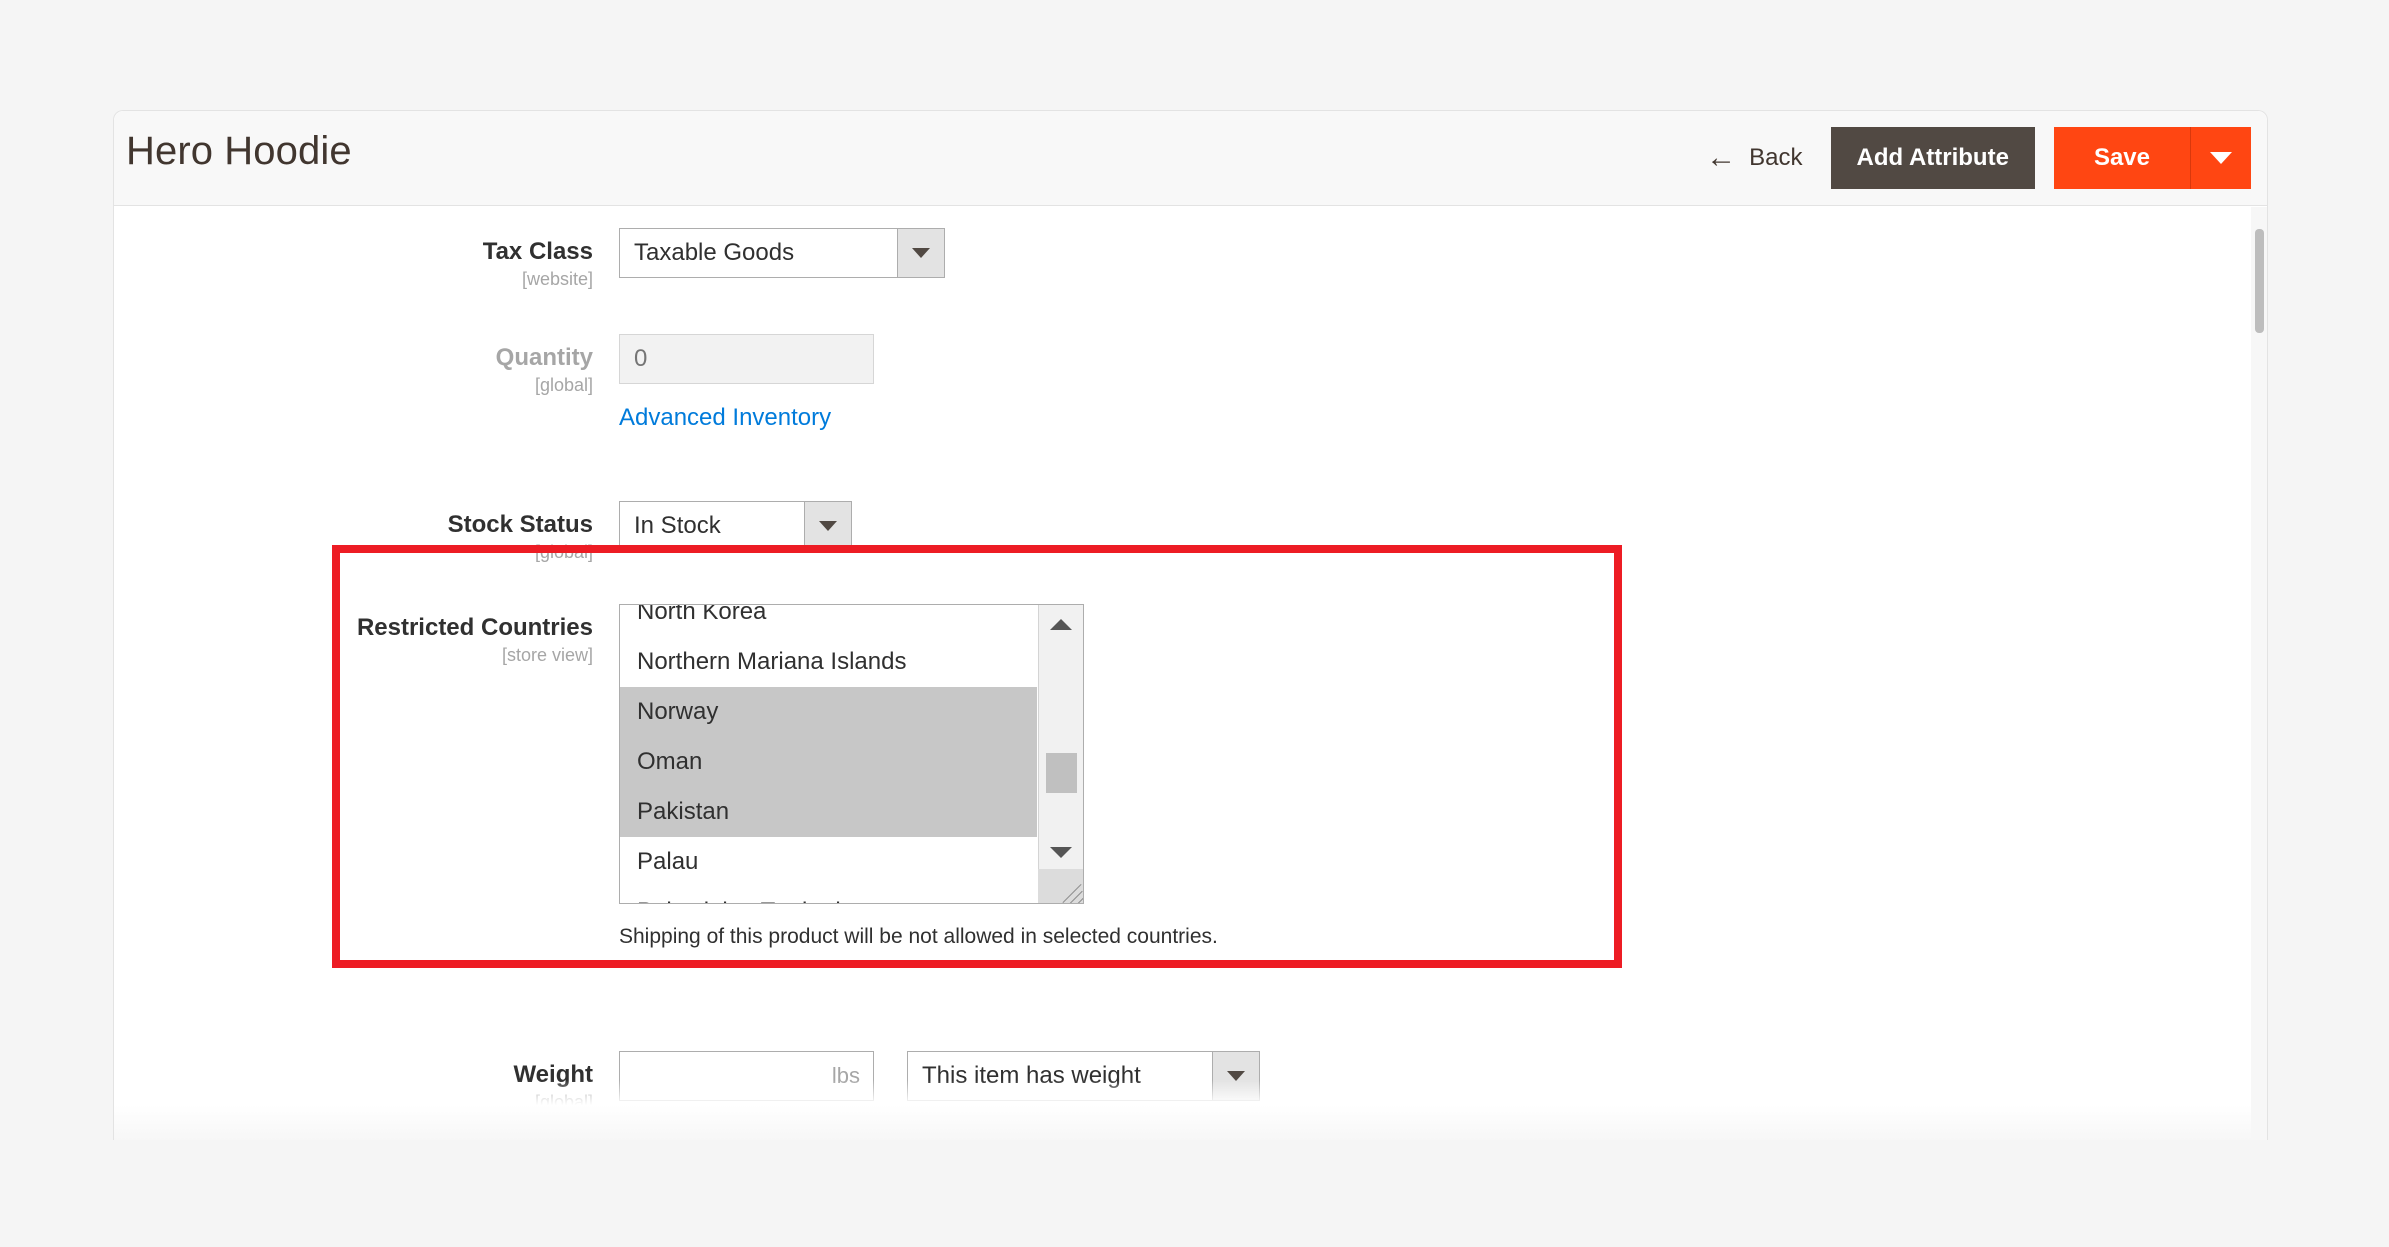 Image resolution: width=2389 pixels, height=1247 pixels. I want to click on listbox-scrollbar, so click(1060, 754).